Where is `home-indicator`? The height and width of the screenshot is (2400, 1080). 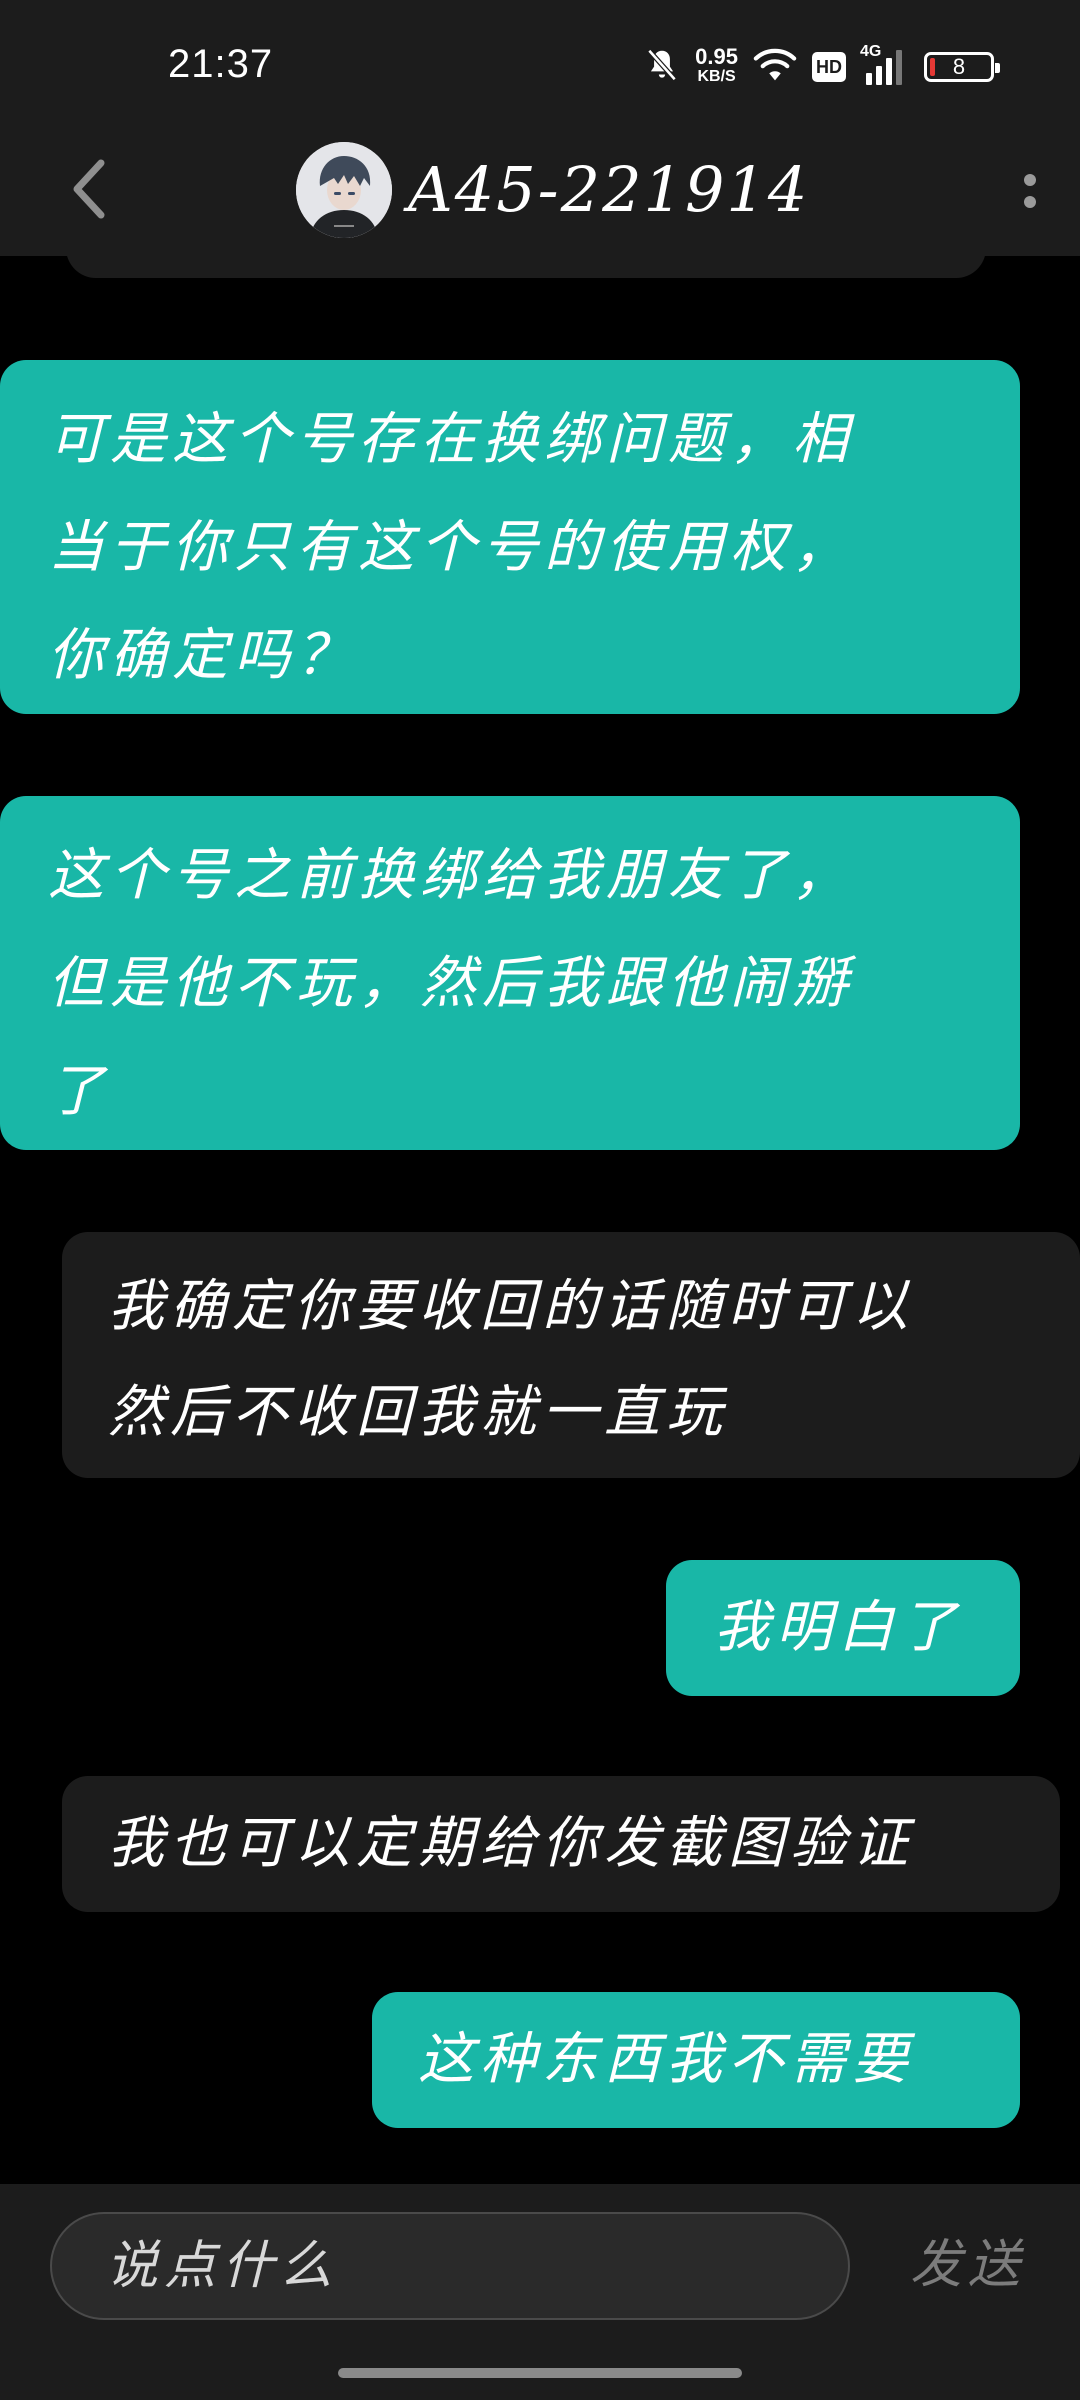
home-indicator is located at coordinates (540, 2373).